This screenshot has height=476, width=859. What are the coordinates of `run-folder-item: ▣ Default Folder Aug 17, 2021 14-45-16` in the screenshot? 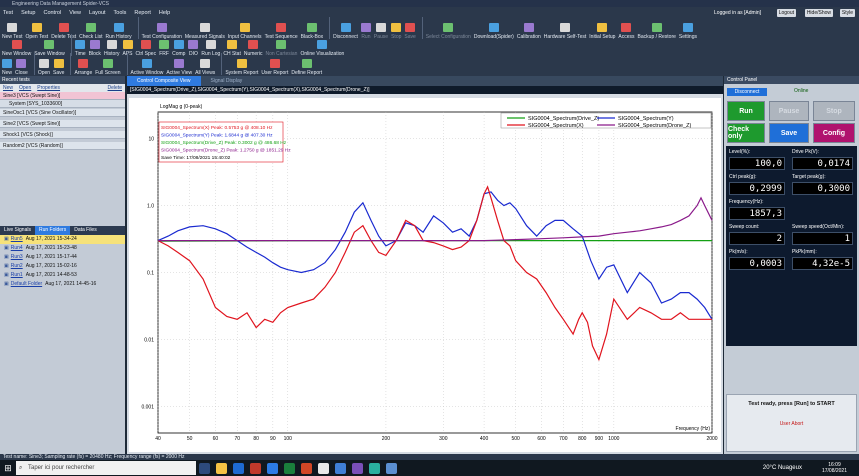 It's located at (62, 284).